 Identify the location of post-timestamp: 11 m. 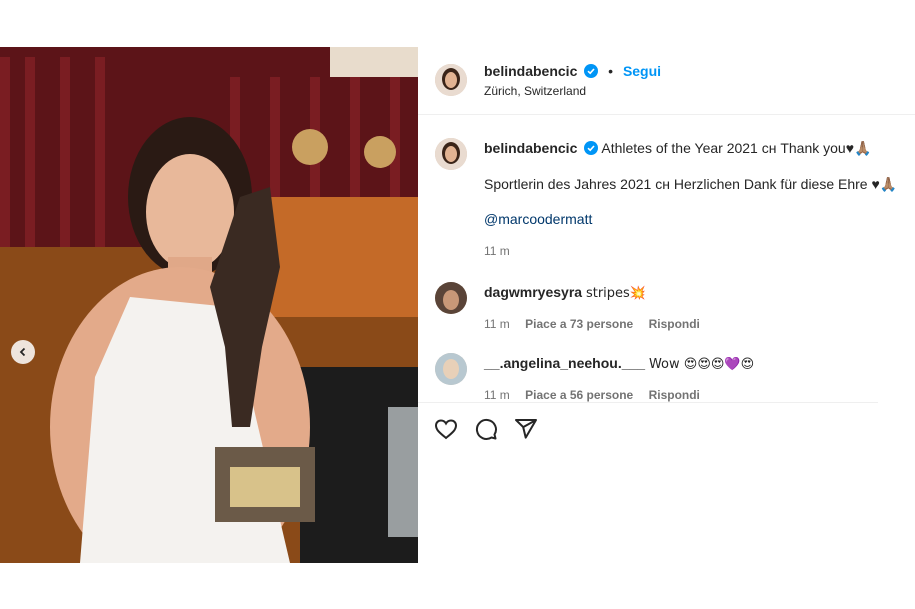
(497, 251).